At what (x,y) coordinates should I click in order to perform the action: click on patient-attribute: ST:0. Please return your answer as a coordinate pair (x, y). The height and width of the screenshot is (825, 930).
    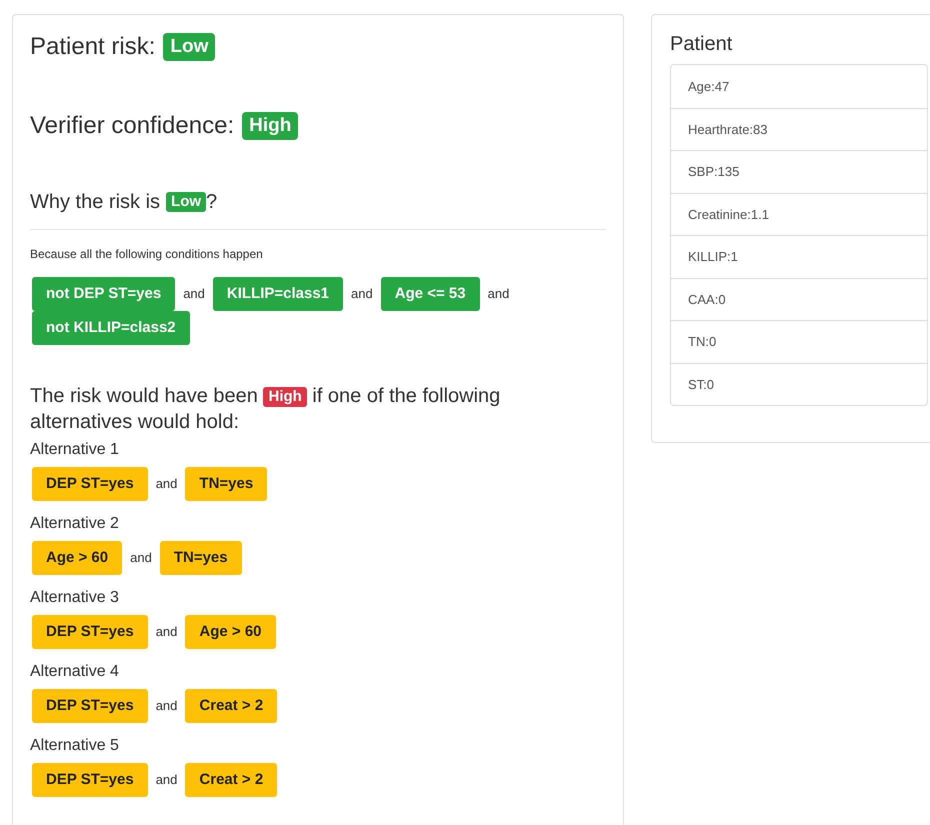
    Looking at the image, I should click on (799, 383).